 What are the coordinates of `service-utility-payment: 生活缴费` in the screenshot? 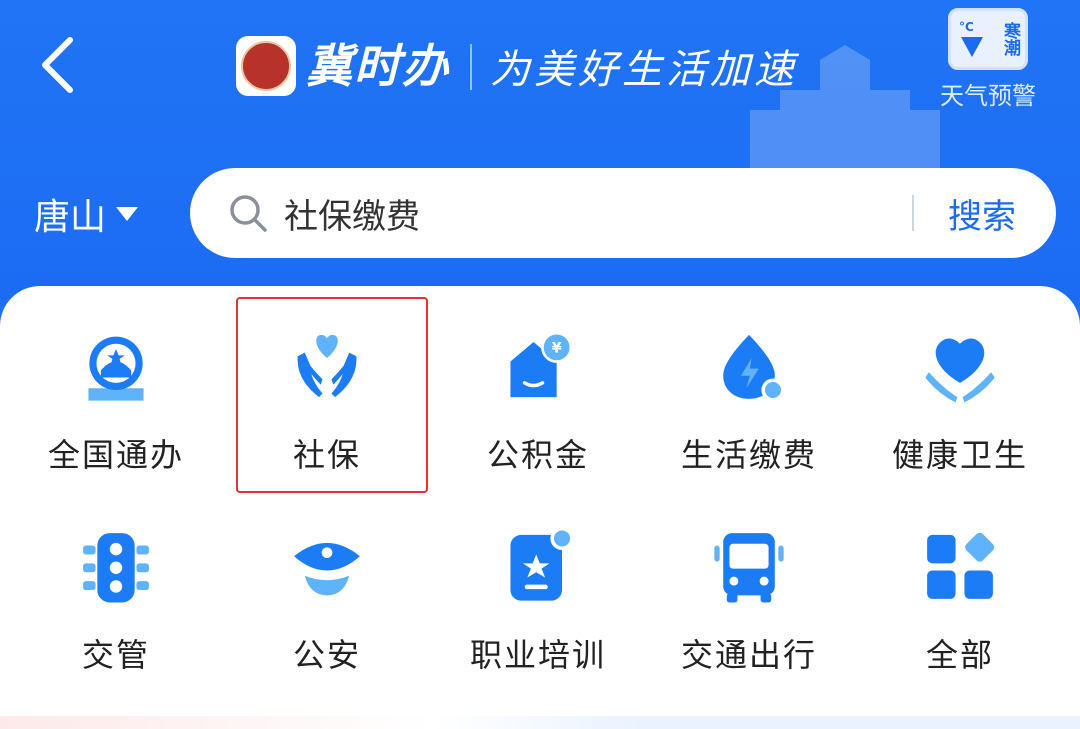 It's located at (749, 381).